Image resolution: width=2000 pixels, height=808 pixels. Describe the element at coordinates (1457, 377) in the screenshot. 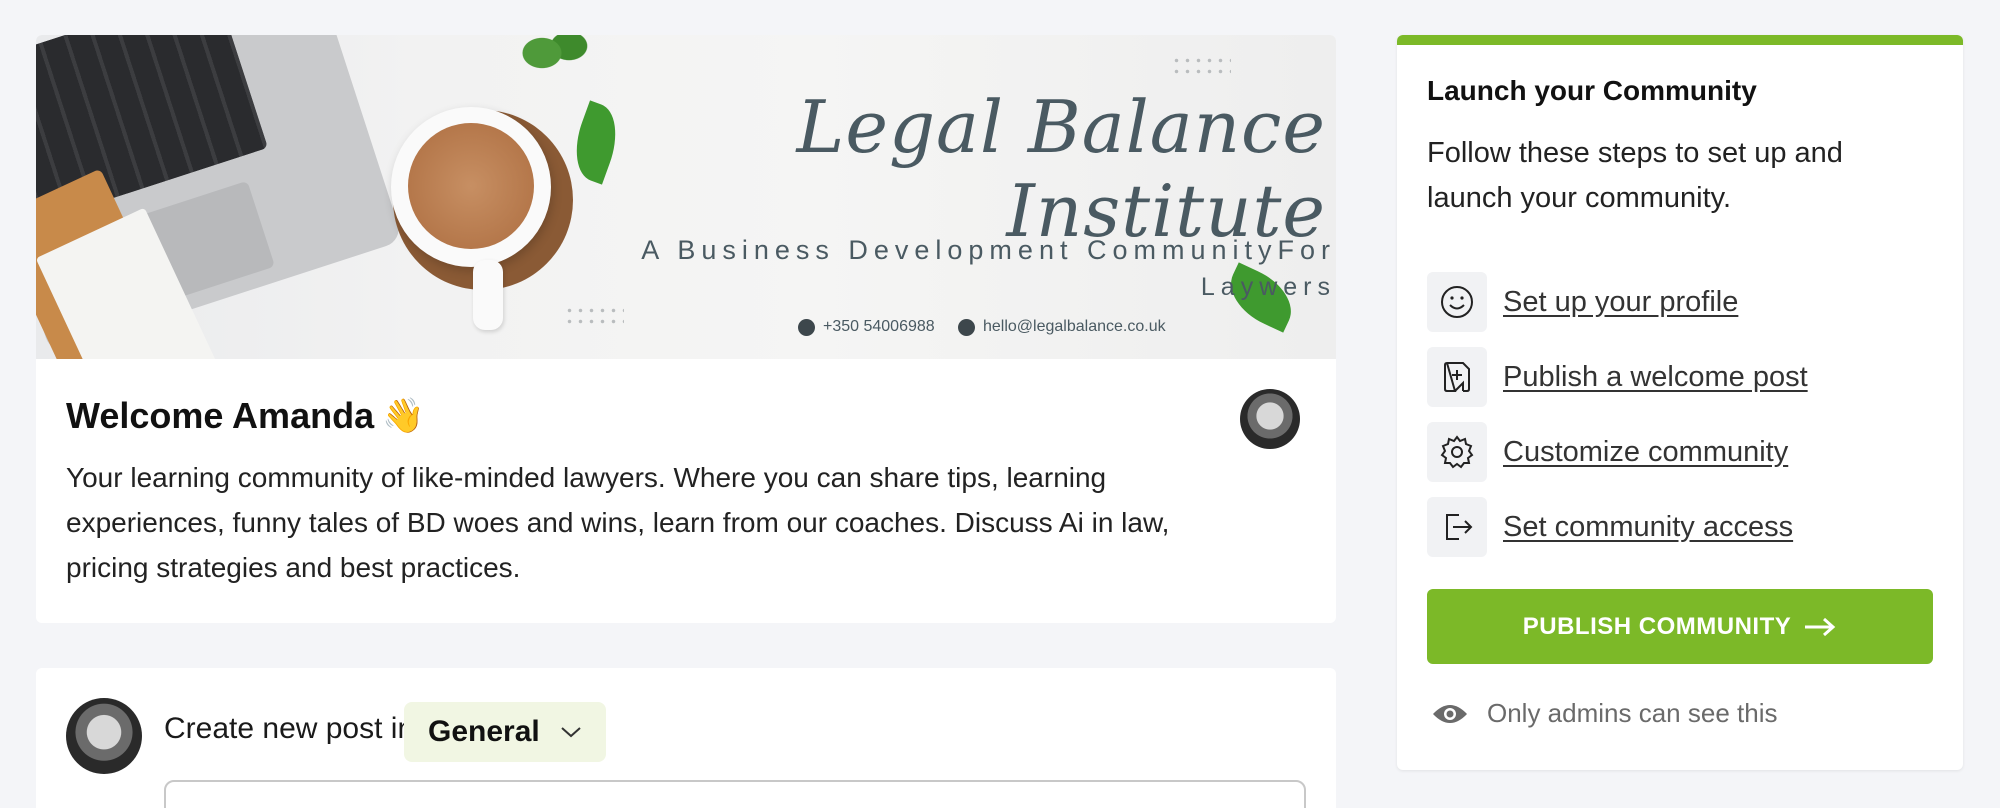

I see `new-document-icon` at that location.